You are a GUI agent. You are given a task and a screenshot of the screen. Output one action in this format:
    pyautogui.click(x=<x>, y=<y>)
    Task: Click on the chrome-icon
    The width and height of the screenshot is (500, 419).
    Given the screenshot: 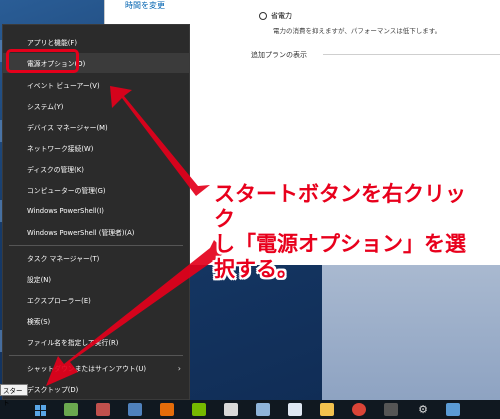 What is the action you would take?
    pyautogui.click(x=359, y=409)
    